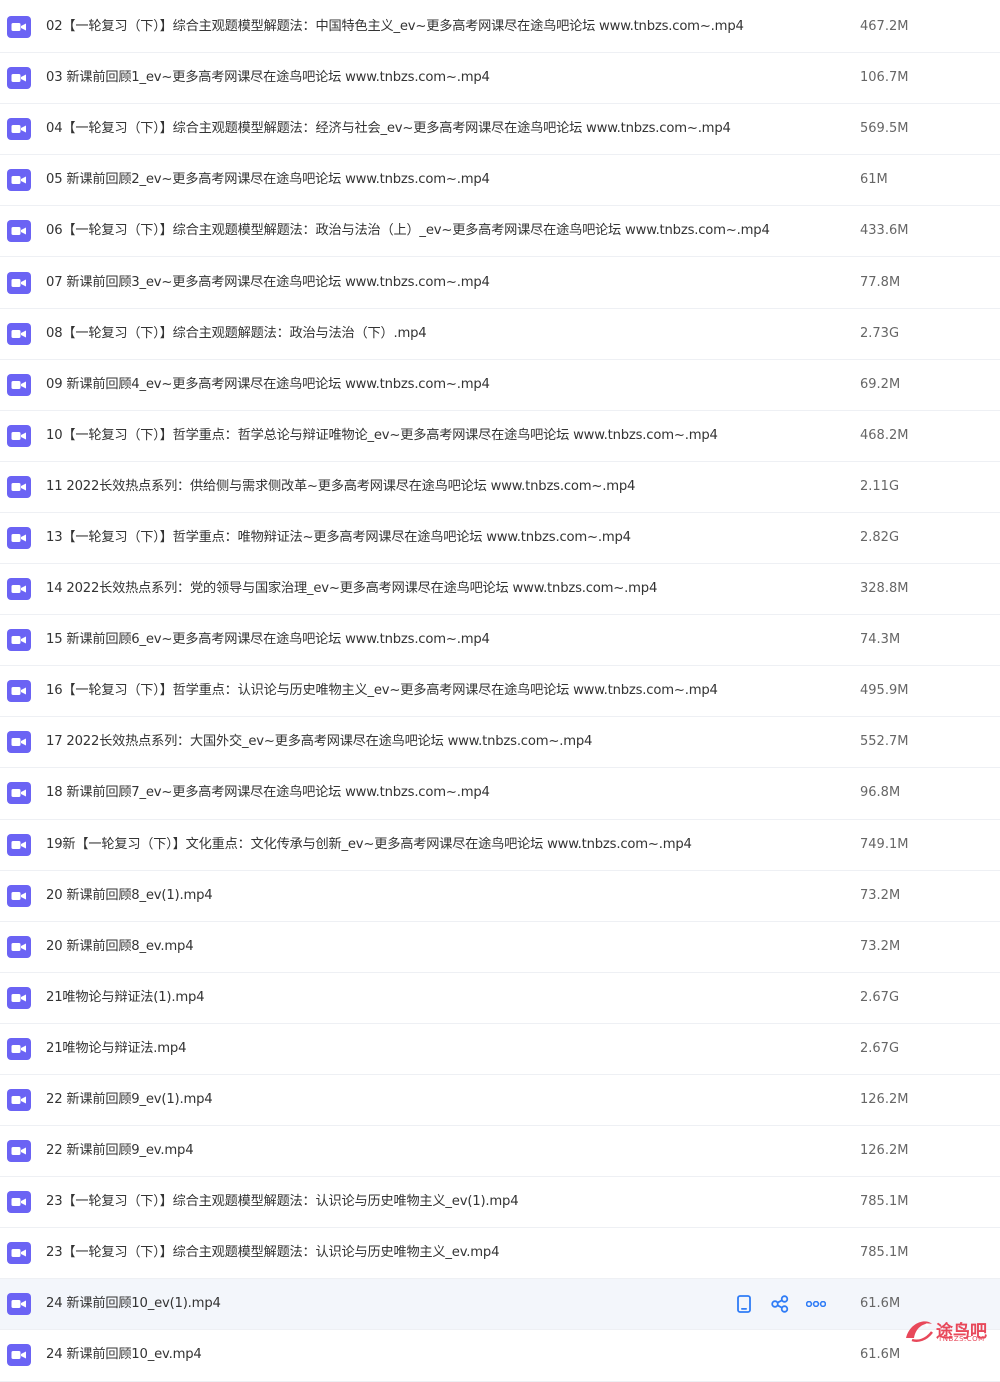  Describe the element at coordinates (744, 1304) in the screenshot. I see `phone-icon` at that location.